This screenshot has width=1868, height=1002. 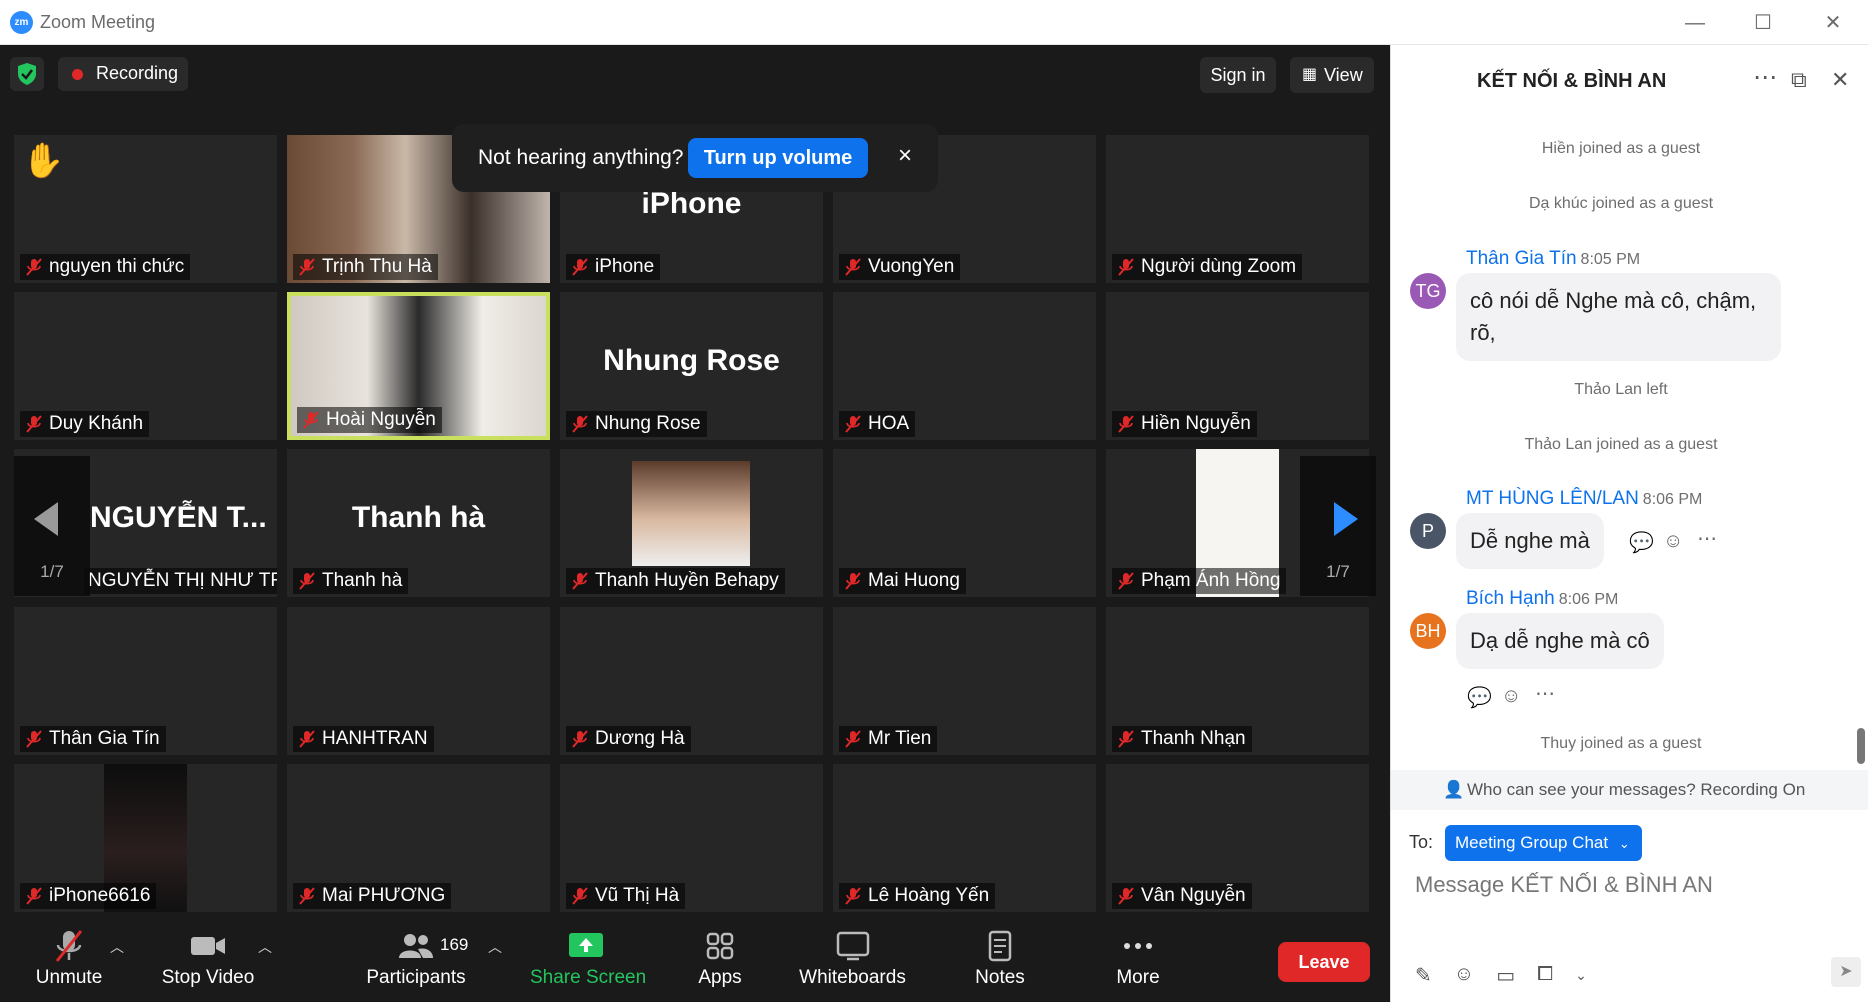 I want to click on view-button: ▦ View, so click(x=1332, y=75).